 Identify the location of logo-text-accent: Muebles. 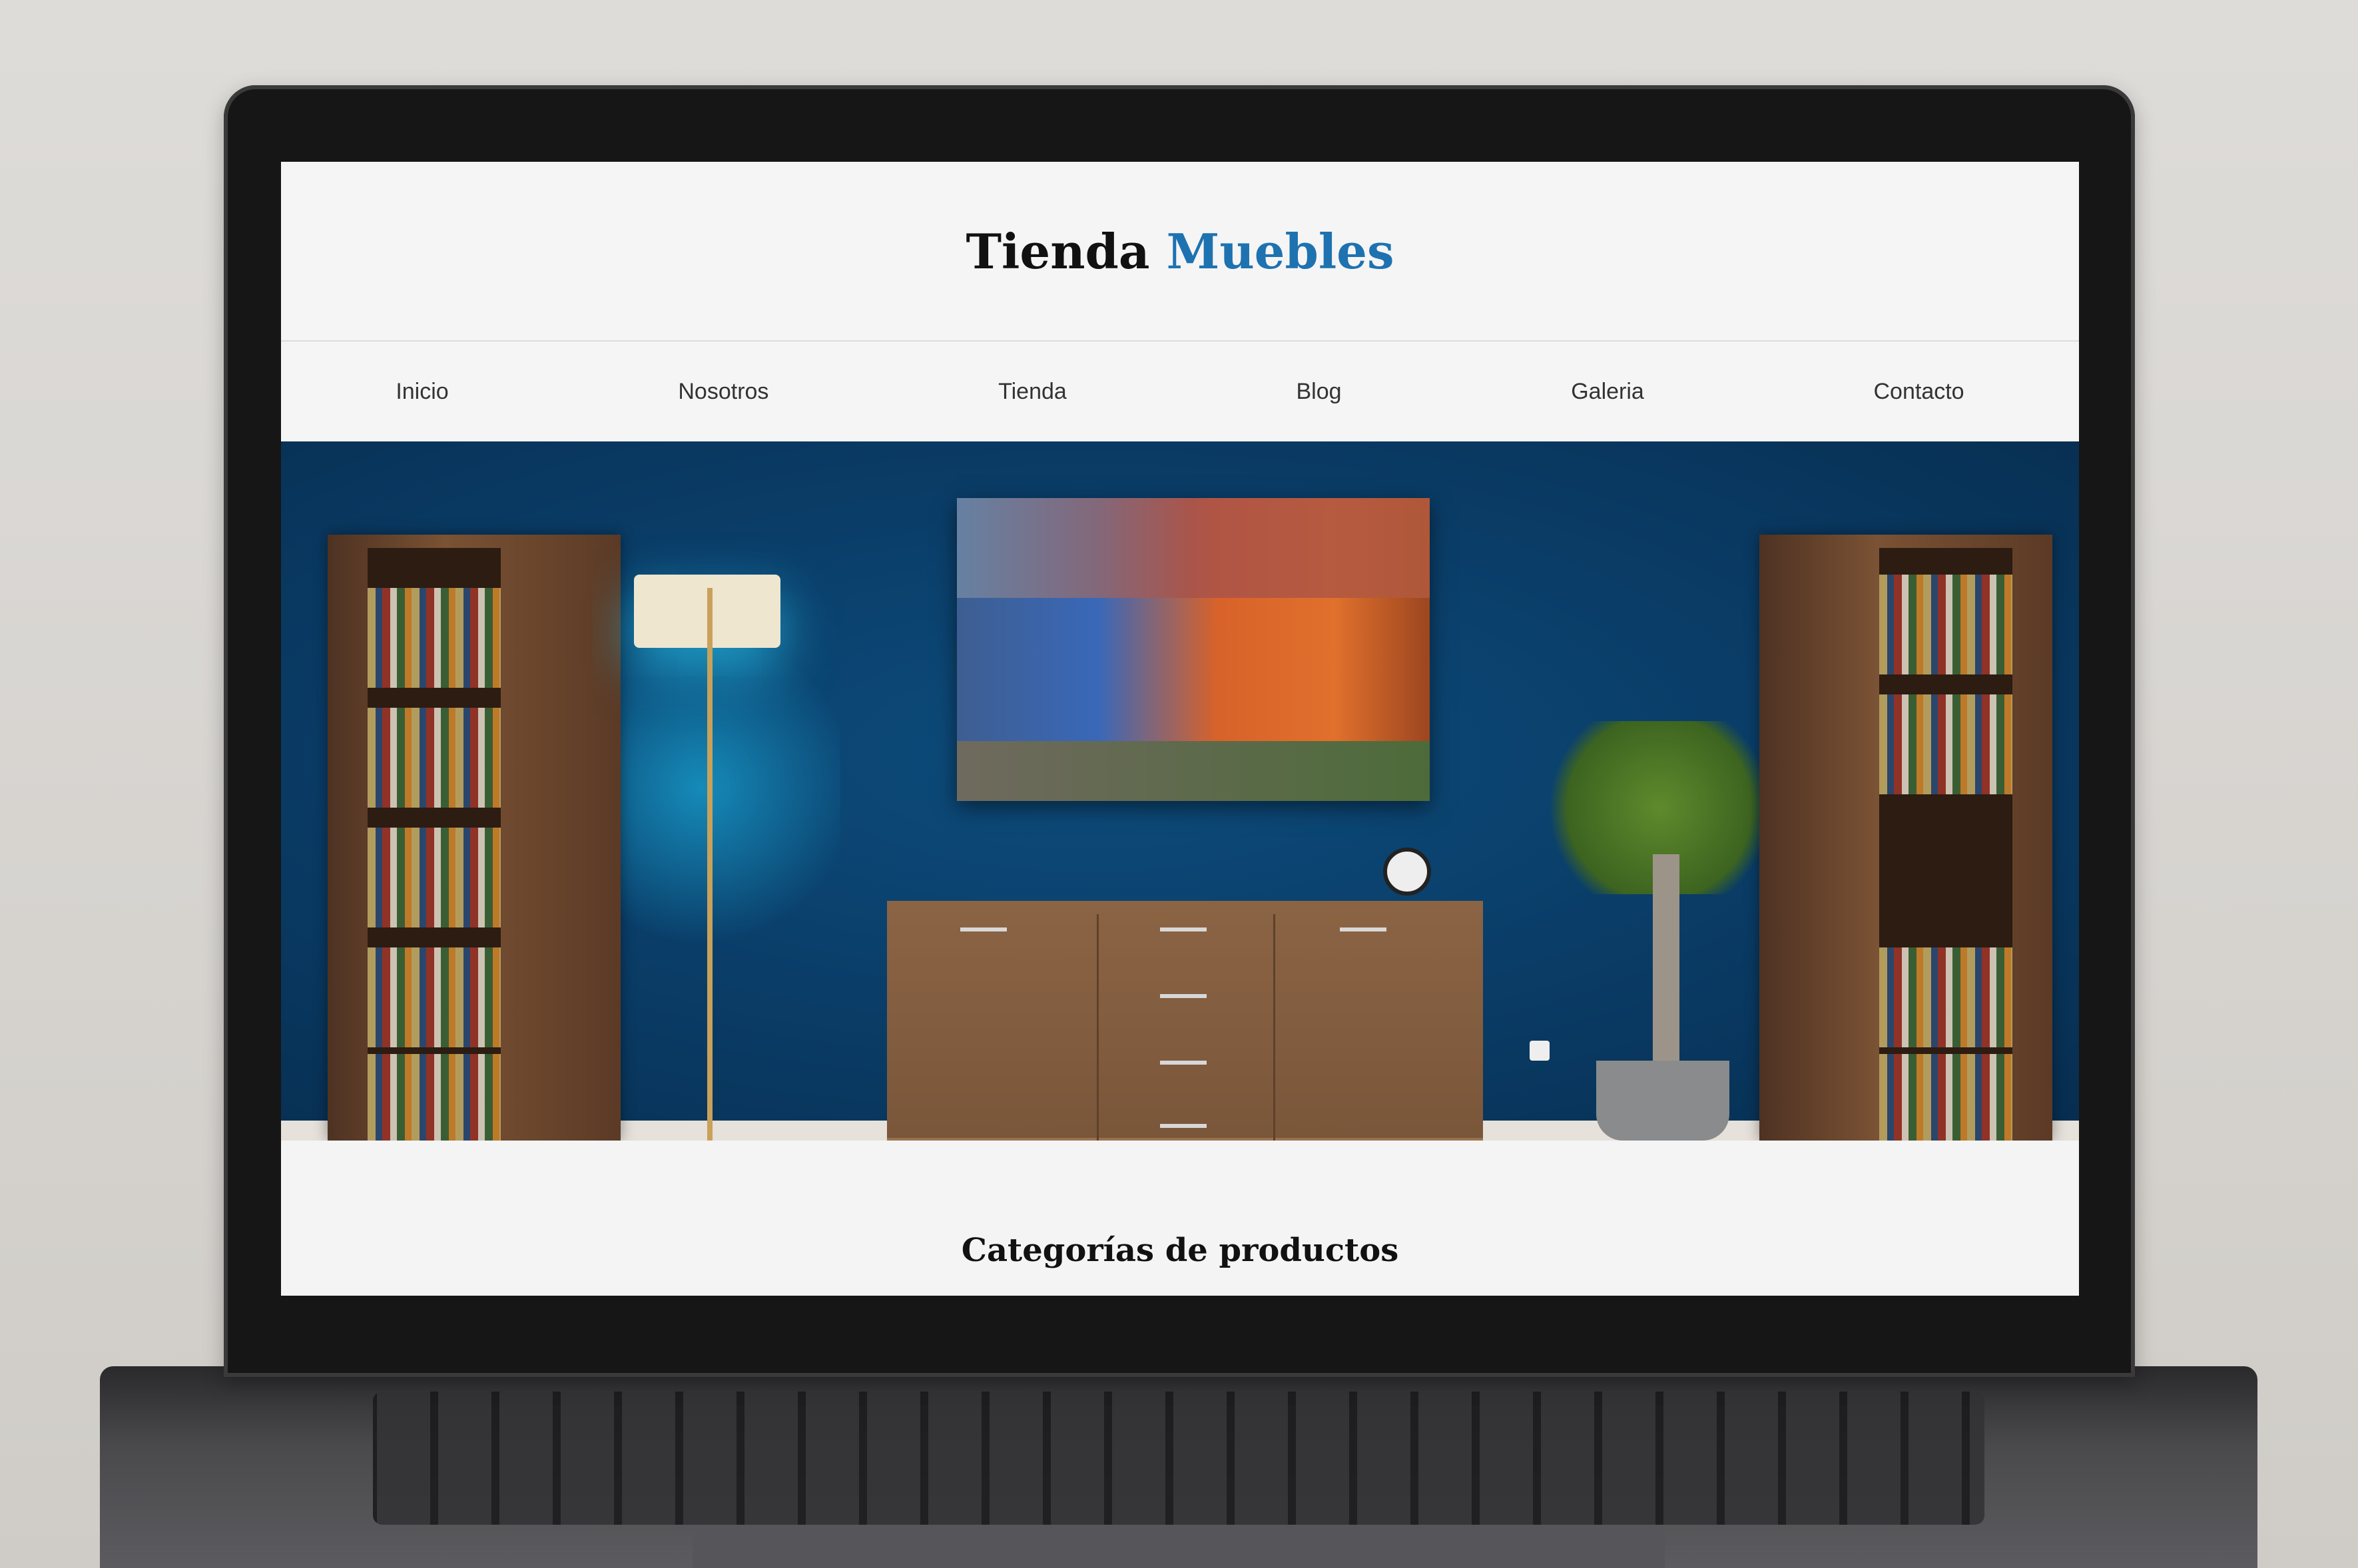
(1280, 251).